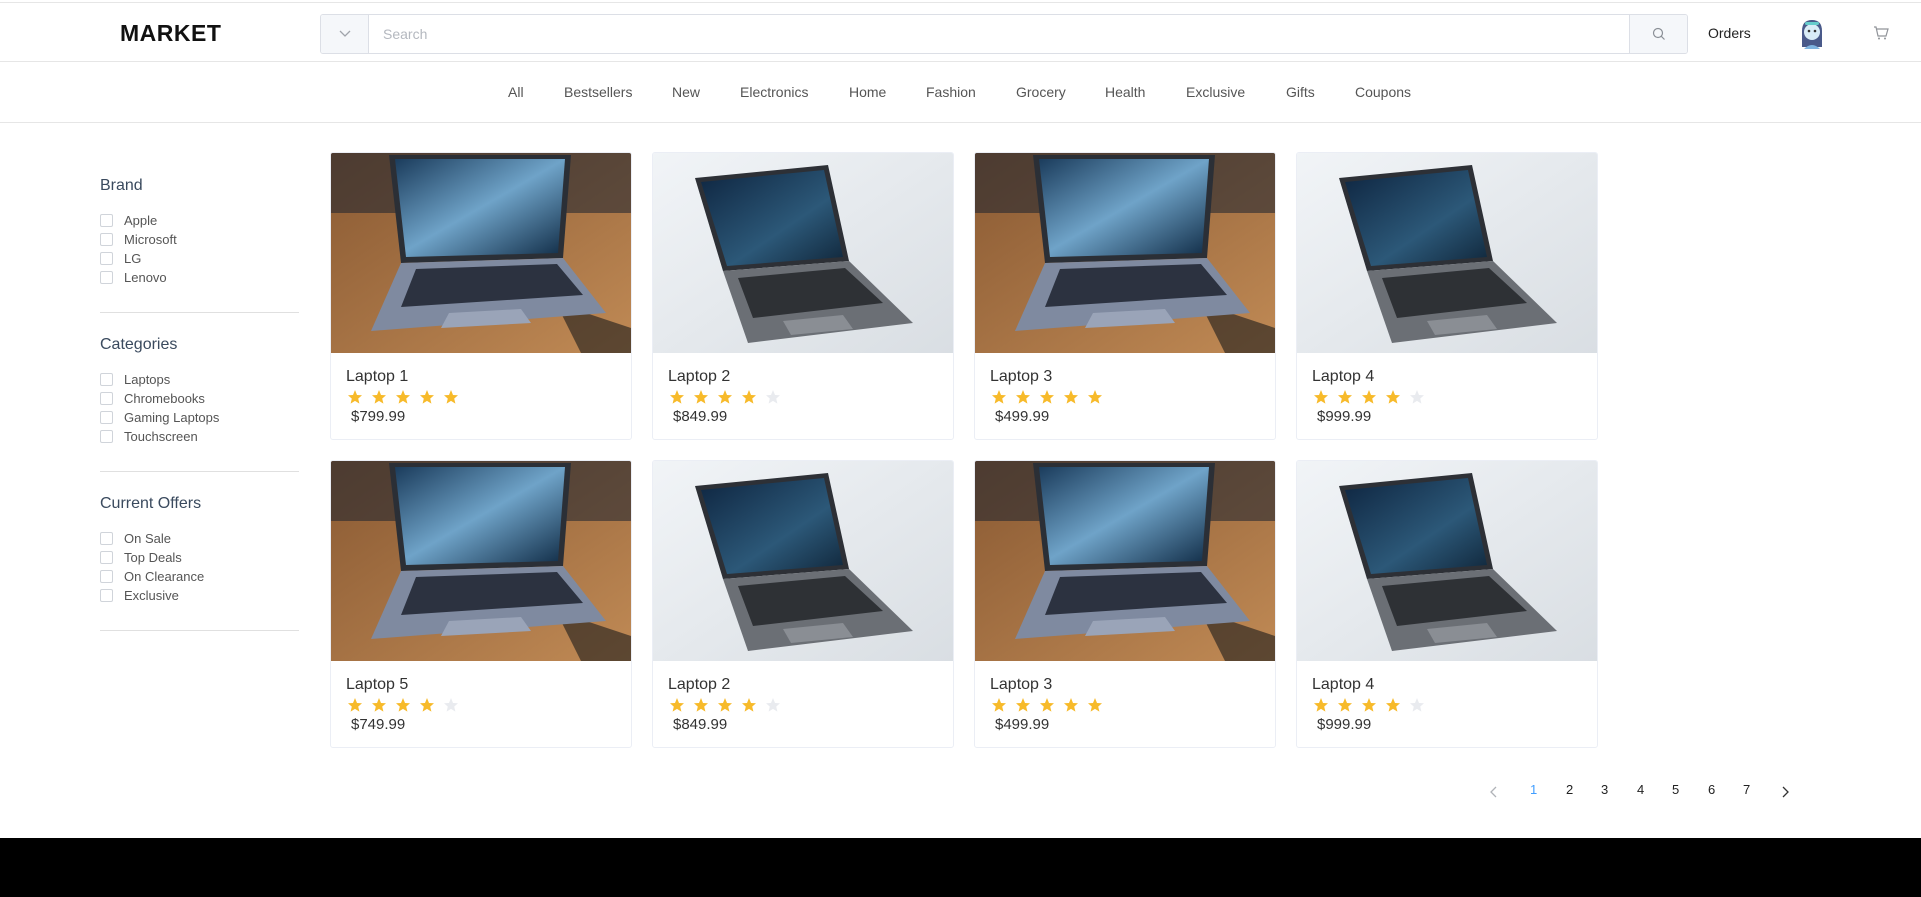  Describe the element at coordinates (151, 503) in the screenshot. I see `filter-title-offers: Current Offers` at that location.